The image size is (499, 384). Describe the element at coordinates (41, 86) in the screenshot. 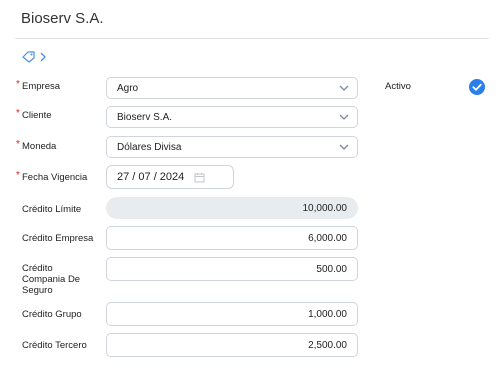

I see `empresa-label-text: Empresa` at that location.